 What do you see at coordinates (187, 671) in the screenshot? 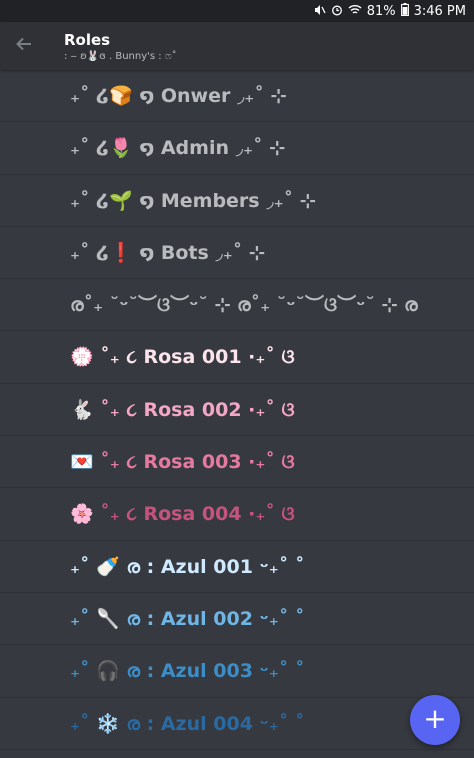
I see `role-name: ₊˚ 🎧 ര : Azul 003 ᵕ₊˚ ˚` at bounding box center [187, 671].